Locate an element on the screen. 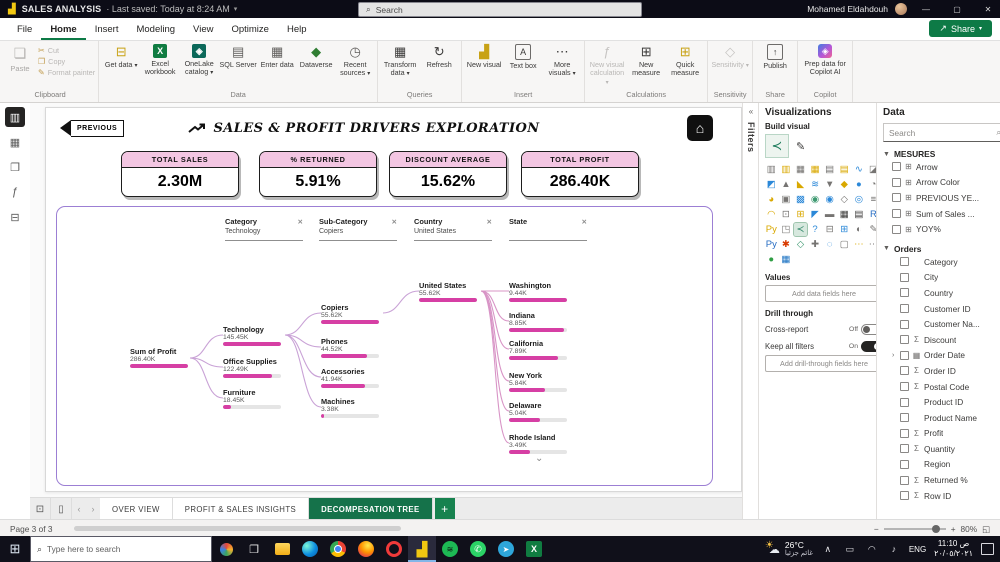 Image resolution: width=1000 pixels, height=562 pixels. field-item: Country is located at coordinates (941, 293).